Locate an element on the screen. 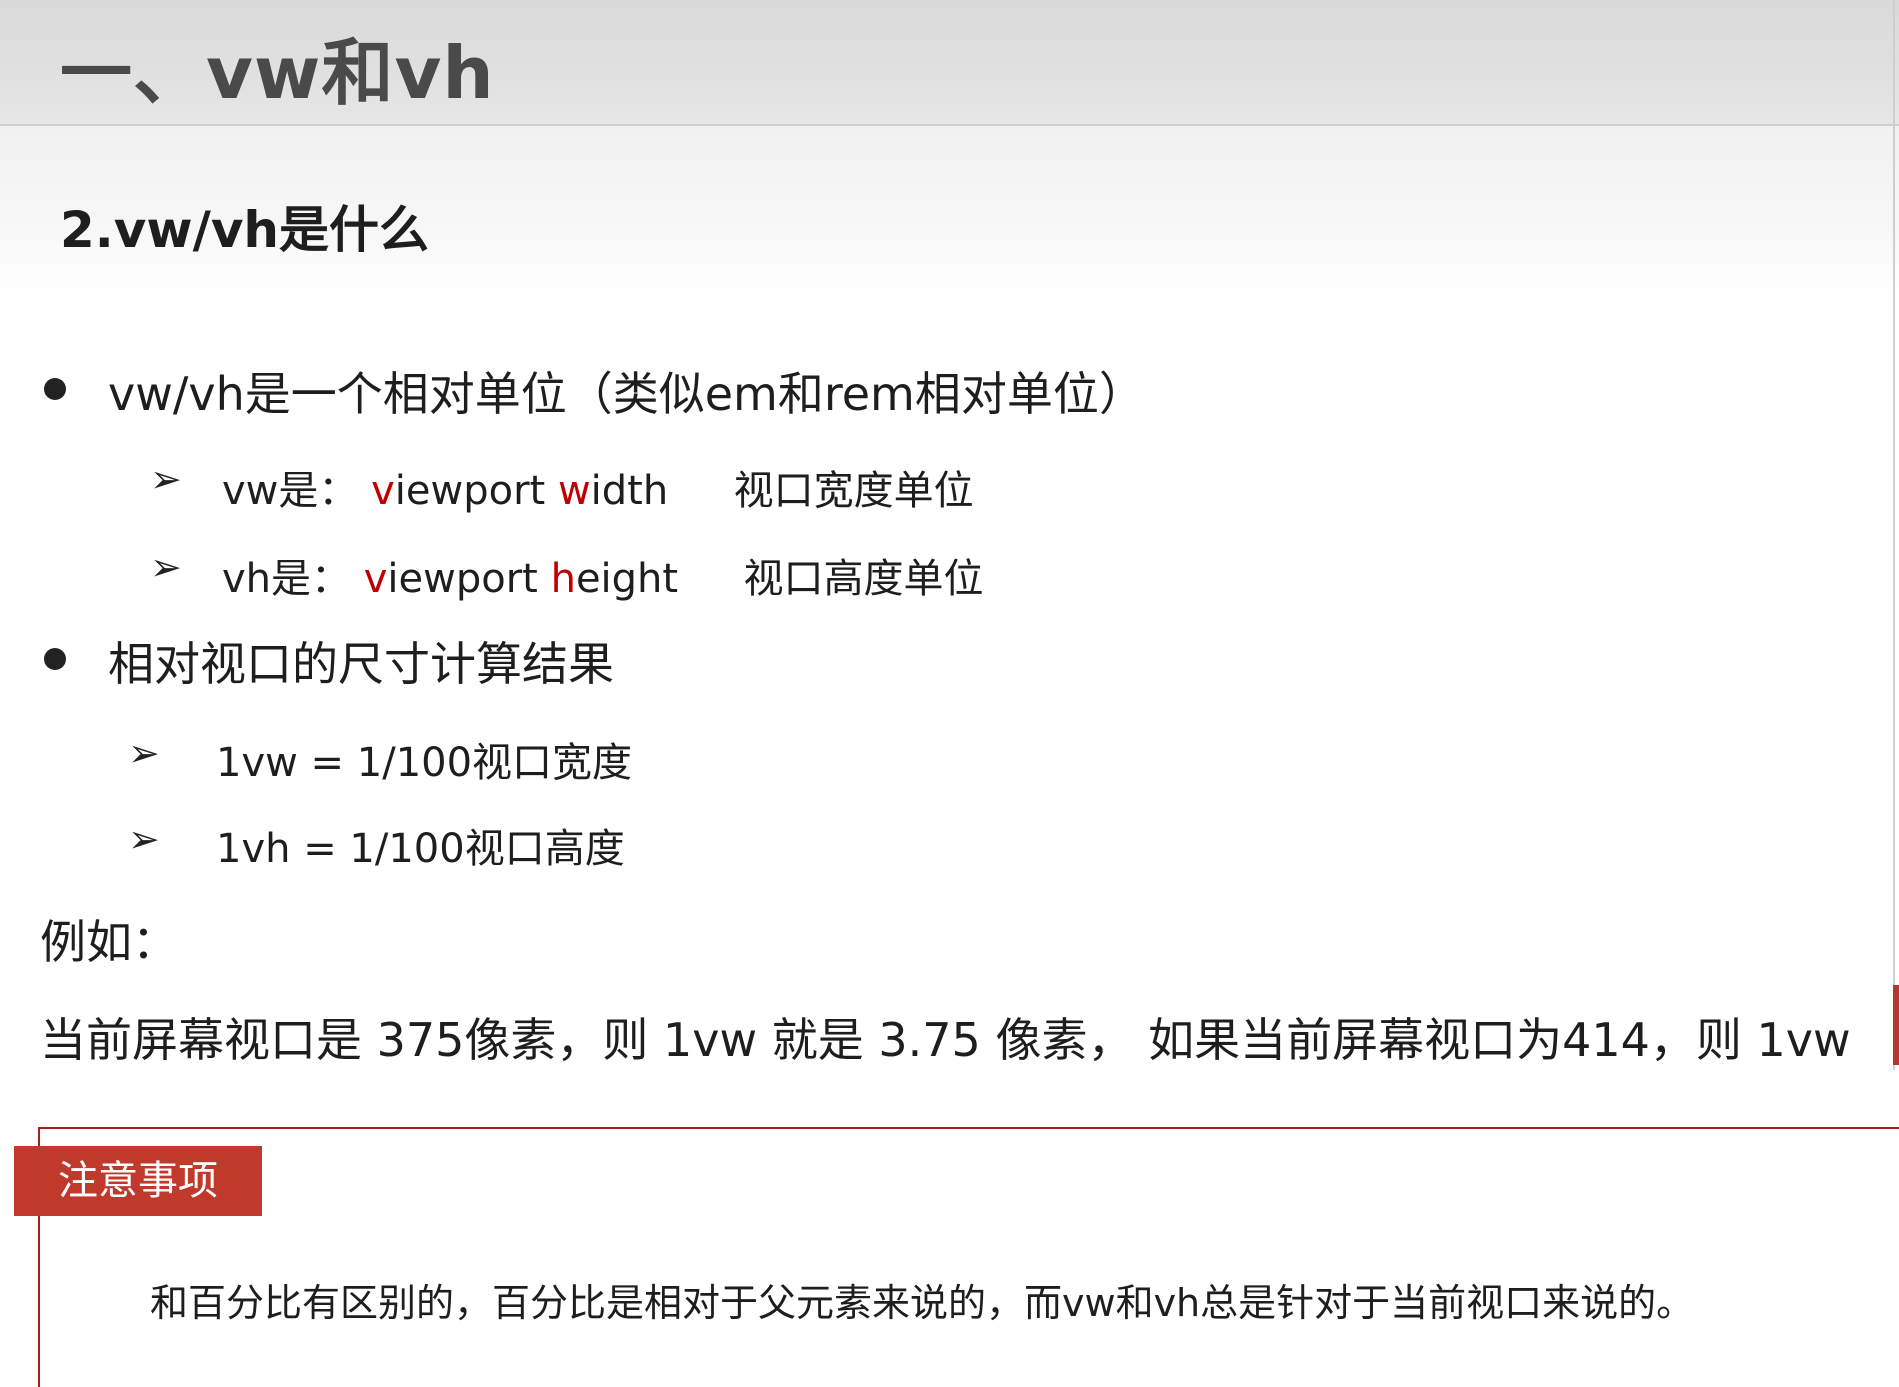 The height and width of the screenshot is (1387, 1899). vw-initial-v: v is located at coordinates (383, 491).